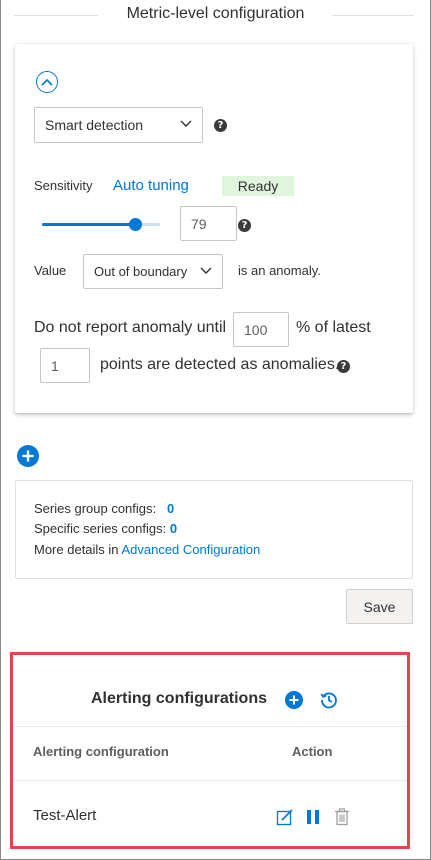  Describe the element at coordinates (190, 549) in the screenshot. I see `advanced-configuration-link: Advanced Configuration` at that location.